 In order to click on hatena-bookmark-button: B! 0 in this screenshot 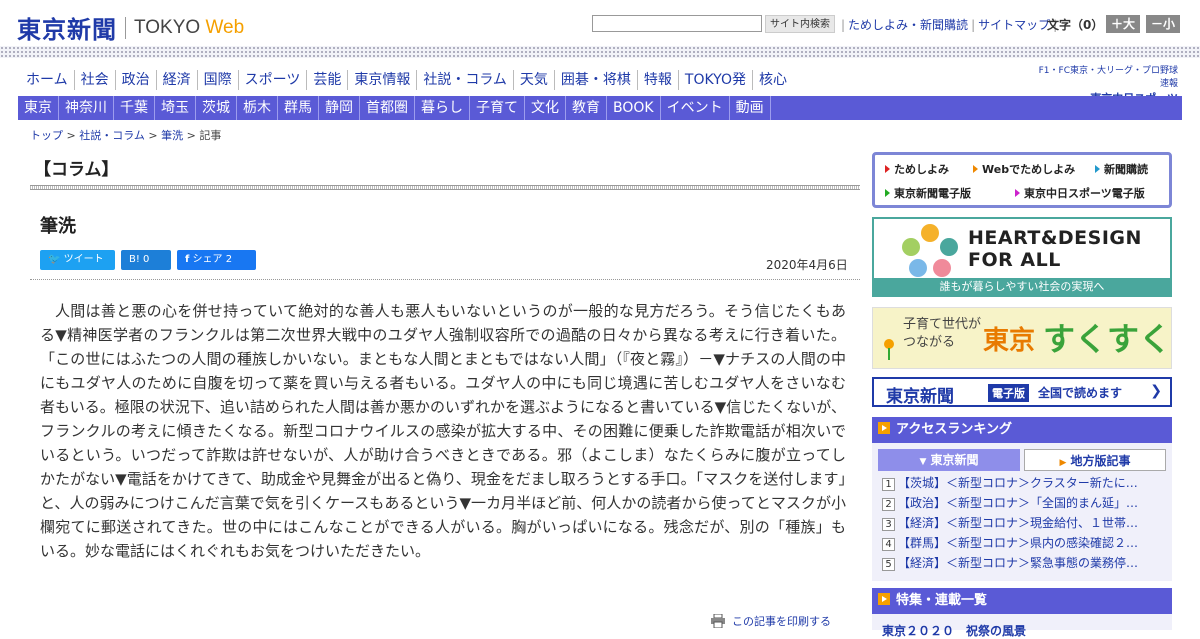, I will do `click(146, 260)`.